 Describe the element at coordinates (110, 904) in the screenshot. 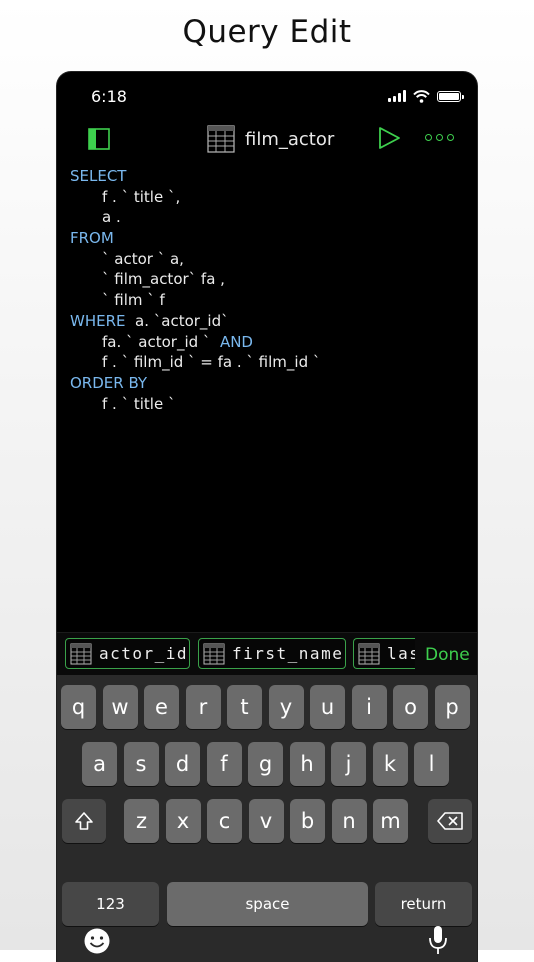

I see `numbers-key: 123` at that location.